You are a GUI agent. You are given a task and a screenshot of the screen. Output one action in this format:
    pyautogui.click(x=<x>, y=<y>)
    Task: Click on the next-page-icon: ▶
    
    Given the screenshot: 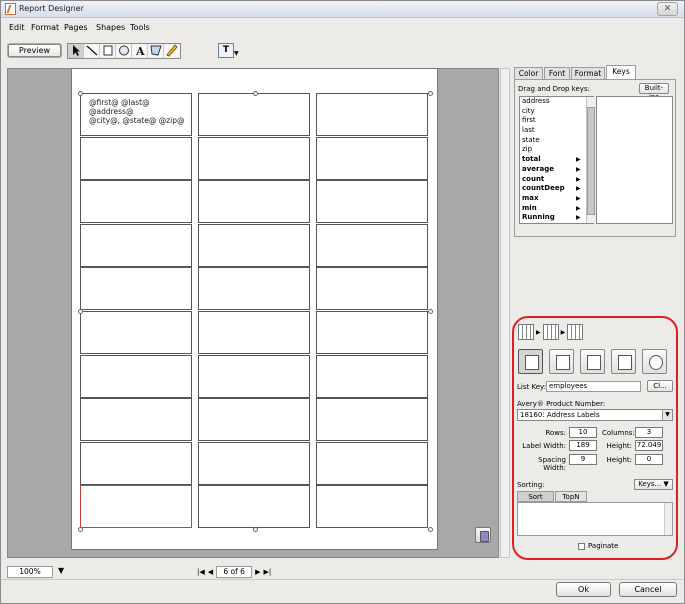 What is the action you would take?
    pyautogui.click(x=257, y=572)
    